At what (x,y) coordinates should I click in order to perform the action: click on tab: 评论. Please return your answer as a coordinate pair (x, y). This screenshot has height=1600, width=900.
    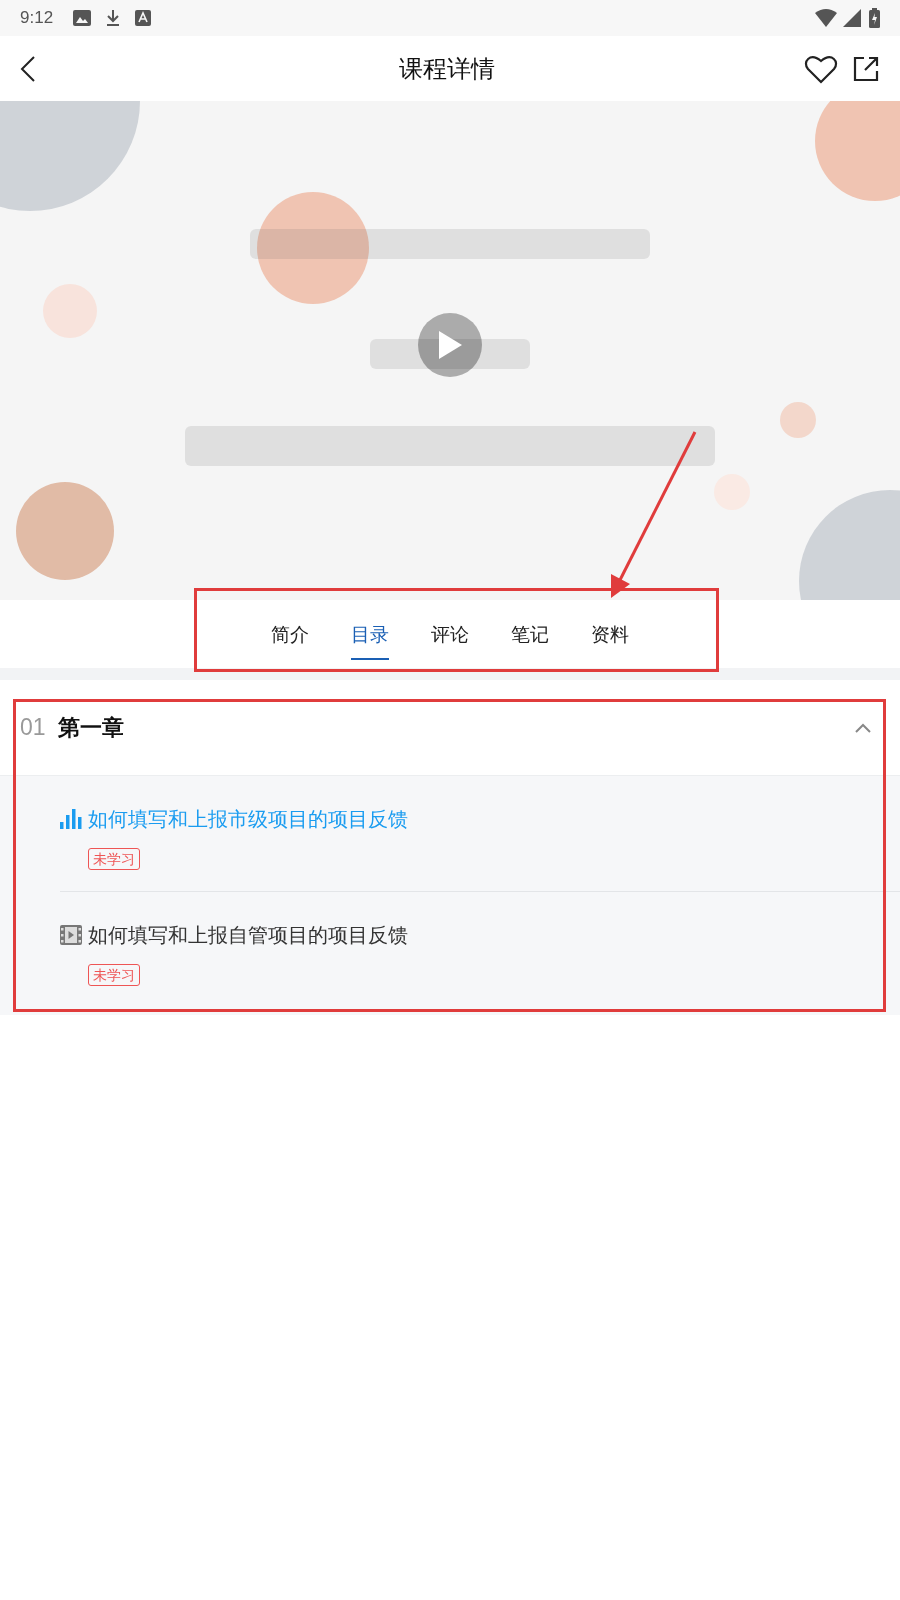
    Looking at the image, I should click on (450, 634).